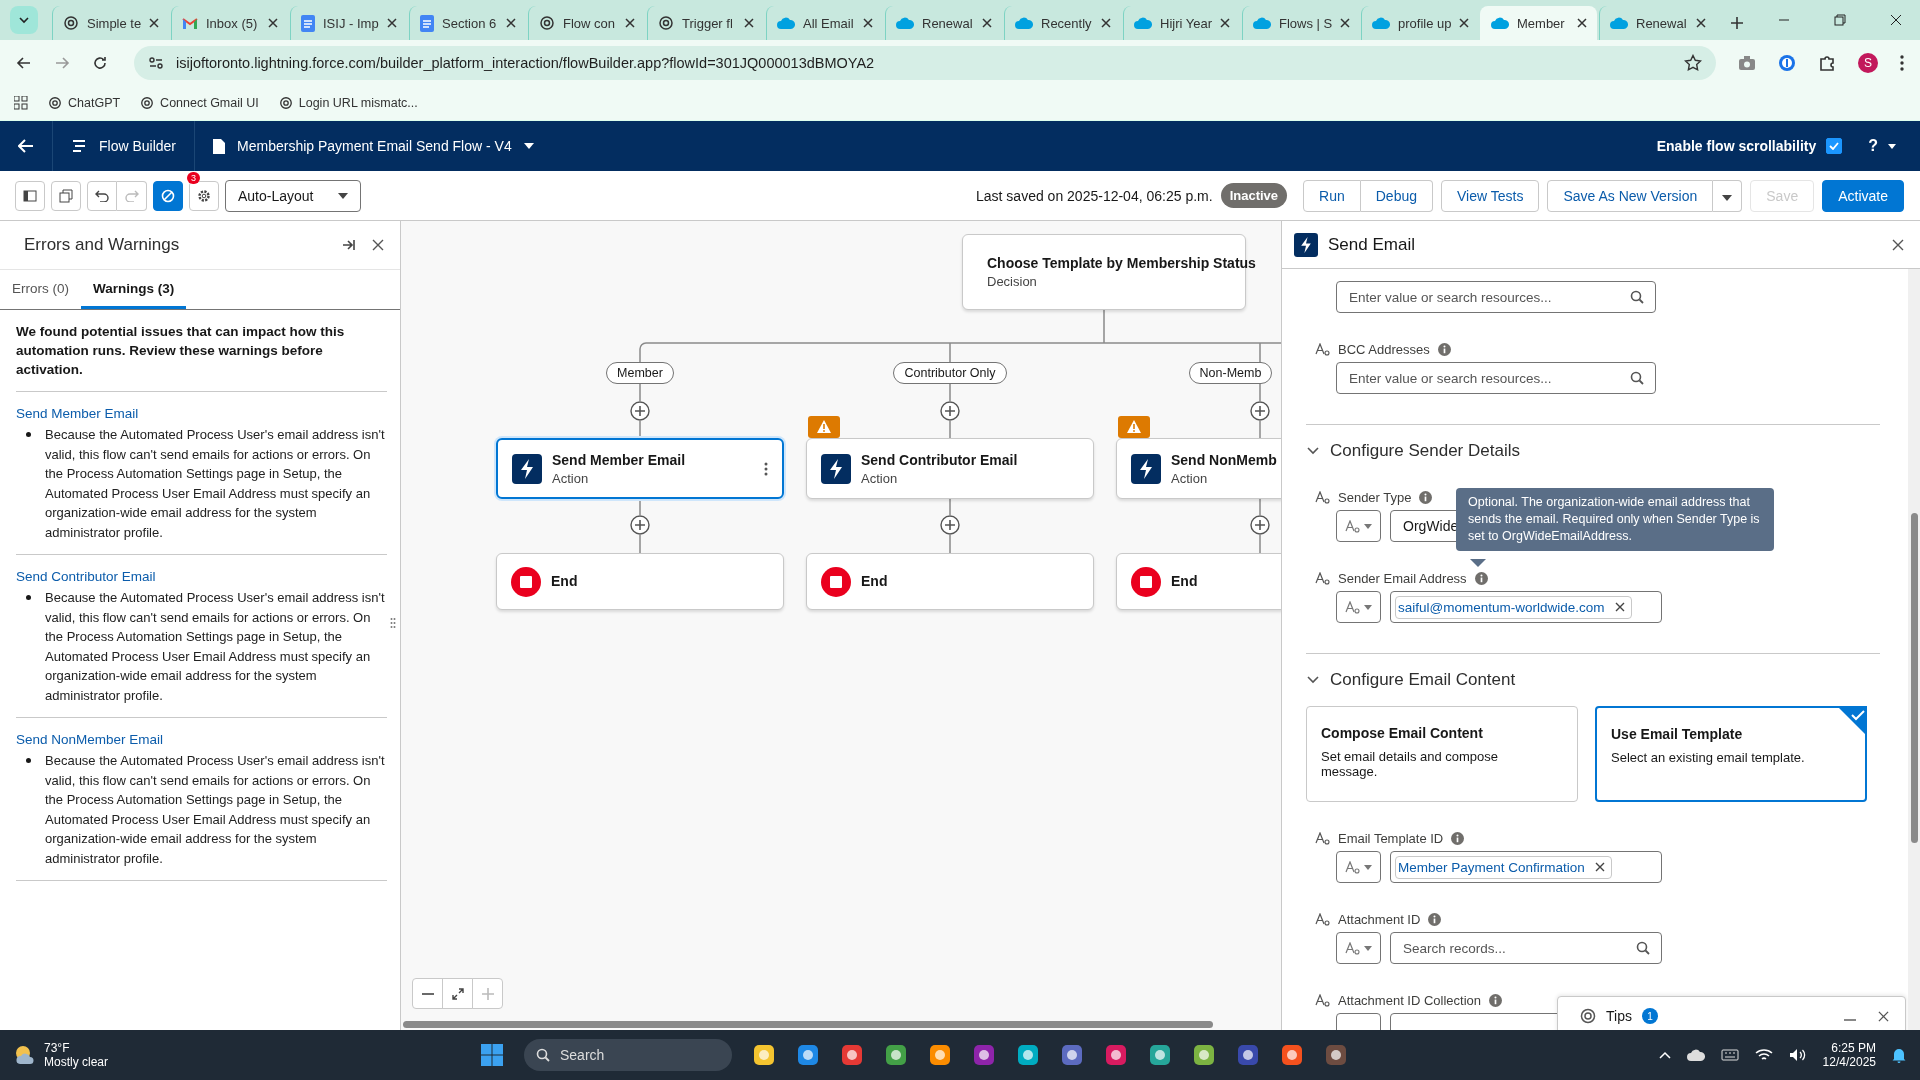 Image resolution: width=1920 pixels, height=1080 pixels. What do you see at coordinates (168, 195) in the screenshot?
I see `error-check-button` at bounding box center [168, 195].